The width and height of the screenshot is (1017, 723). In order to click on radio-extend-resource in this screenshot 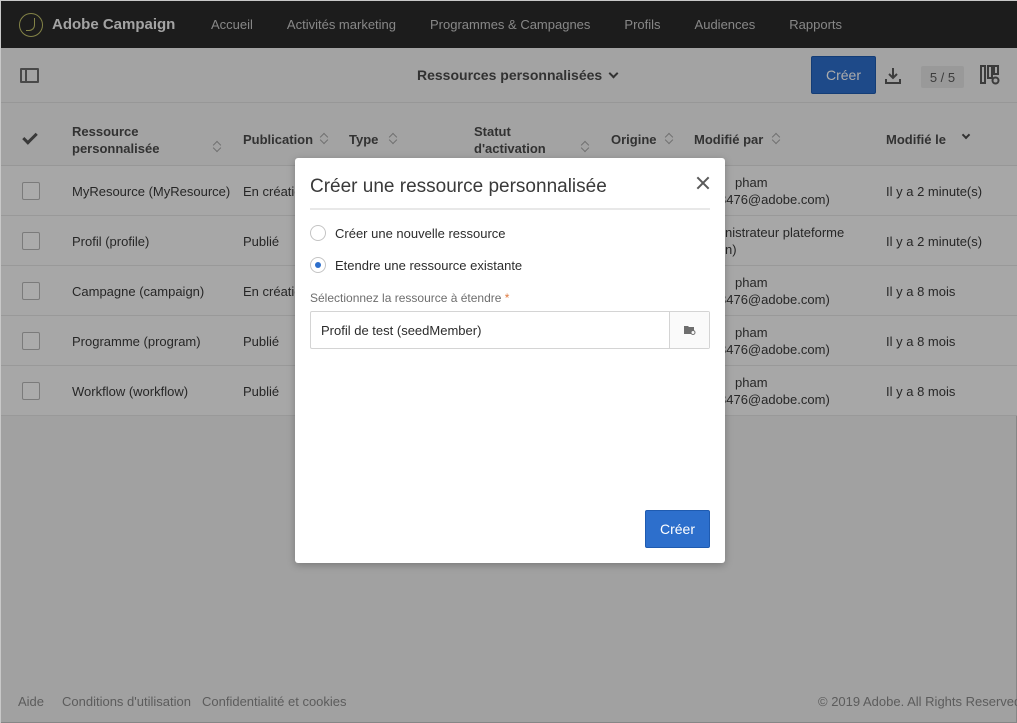, I will do `click(318, 265)`.